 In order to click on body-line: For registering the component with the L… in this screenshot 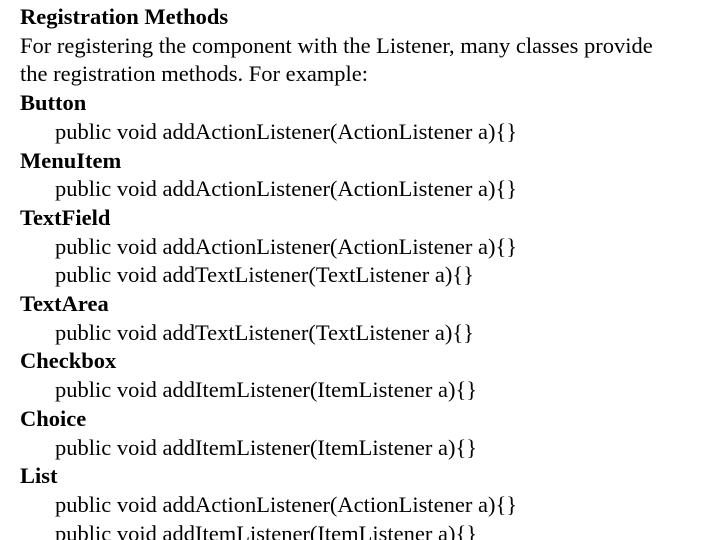, I will do `click(336, 45)`.